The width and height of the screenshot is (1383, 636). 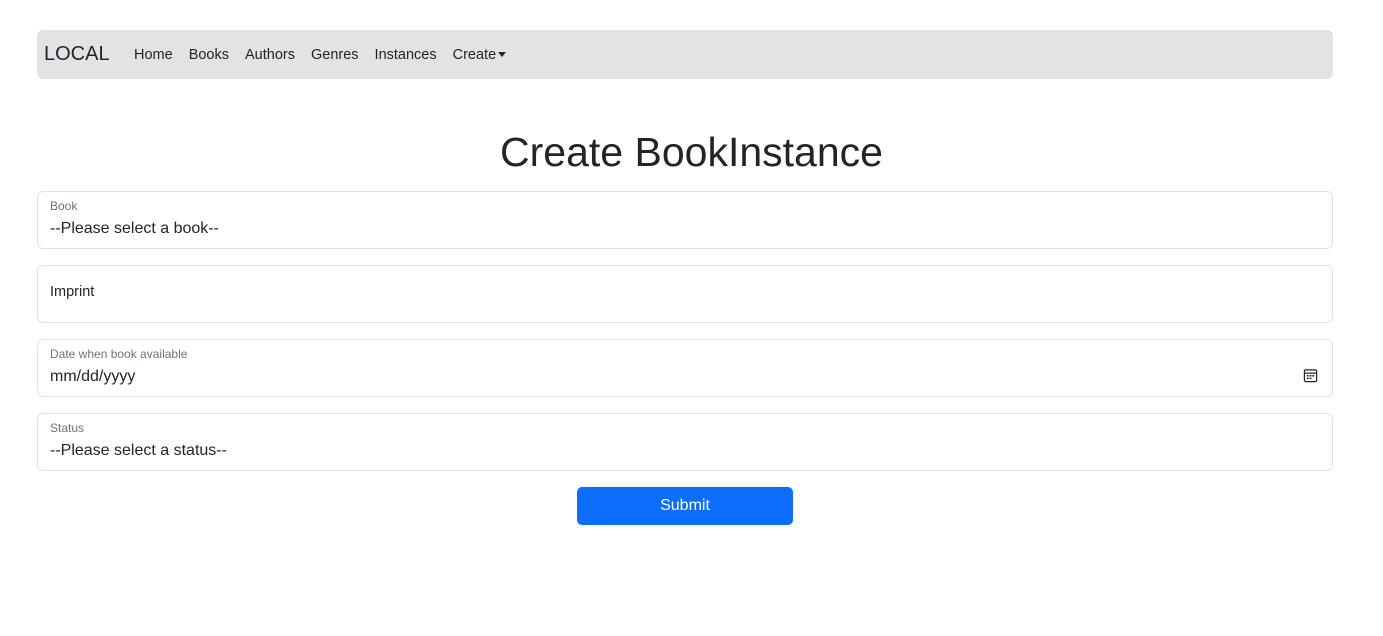 I want to click on nav-link-home: Home, so click(x=153, y=55).